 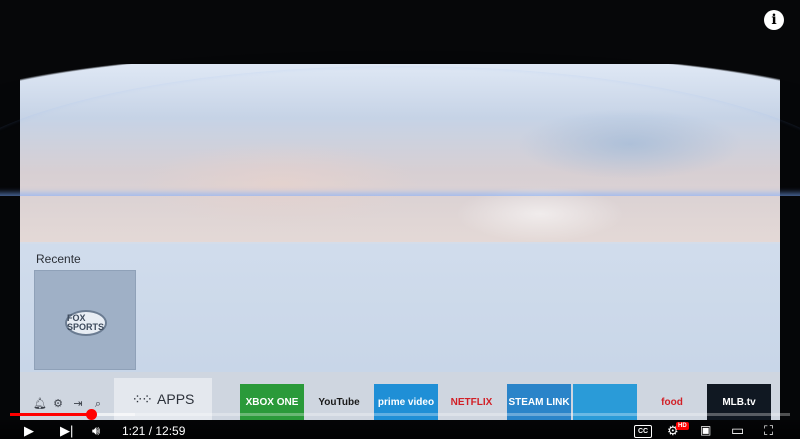 I want to click on play-icon: ▶, so click(x=29, y=430).